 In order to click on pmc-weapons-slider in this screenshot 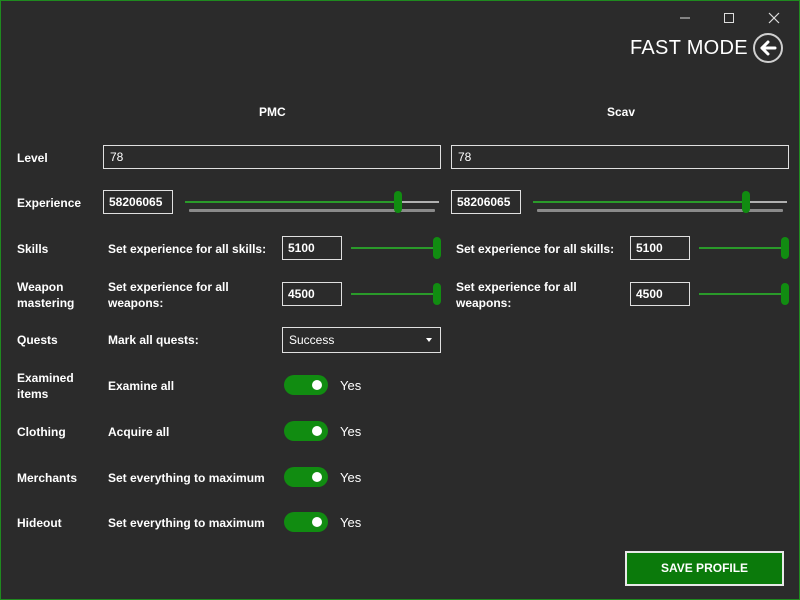, I will do `click(396, 294)`.